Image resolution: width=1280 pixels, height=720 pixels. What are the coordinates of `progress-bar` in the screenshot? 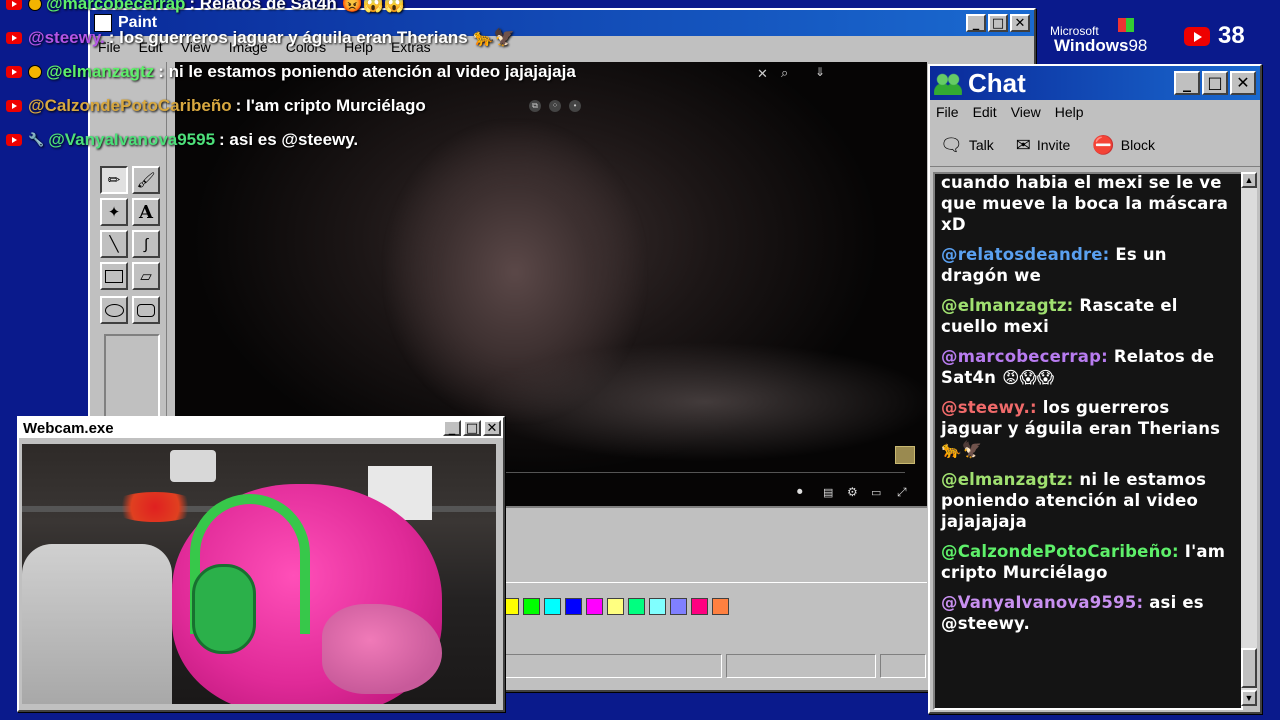 It's located at (700, 472).